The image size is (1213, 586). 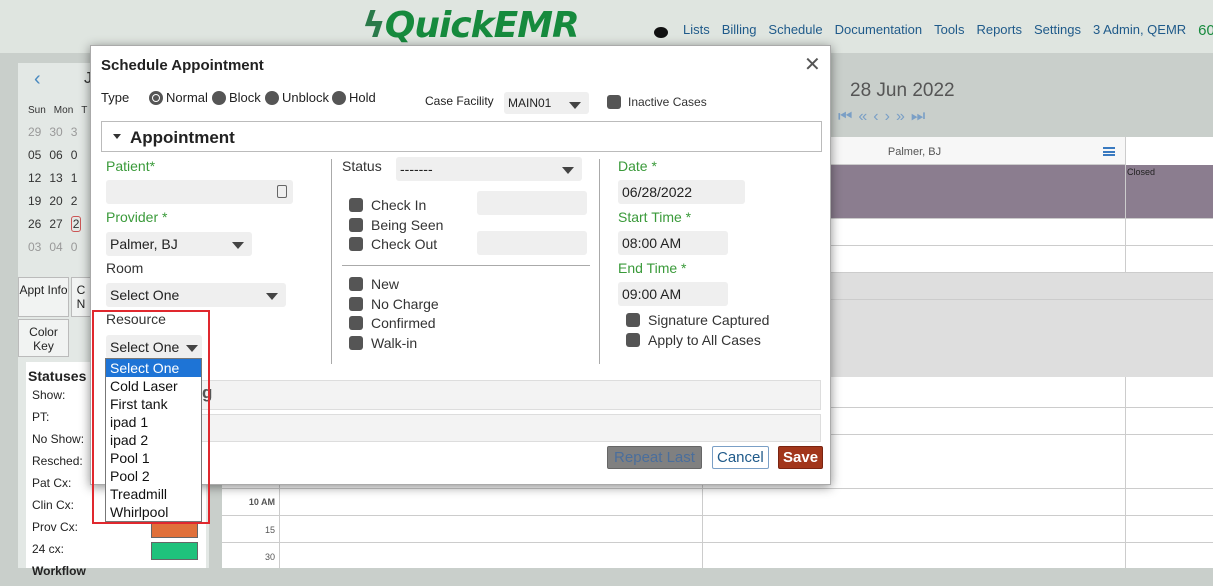 I want to click on calendar-day: 06, so click(x=55, y=155).